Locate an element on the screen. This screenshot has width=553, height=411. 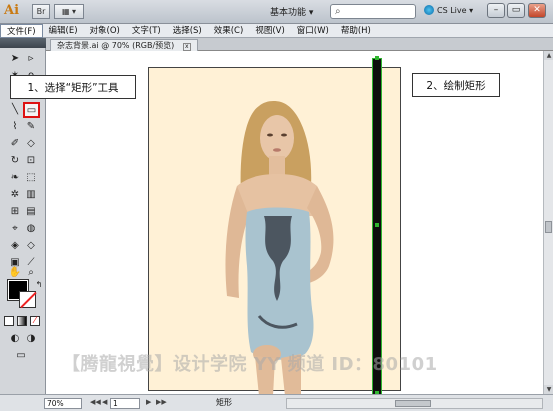
horizontal-scrollbar is located at coordinates (414, 403).